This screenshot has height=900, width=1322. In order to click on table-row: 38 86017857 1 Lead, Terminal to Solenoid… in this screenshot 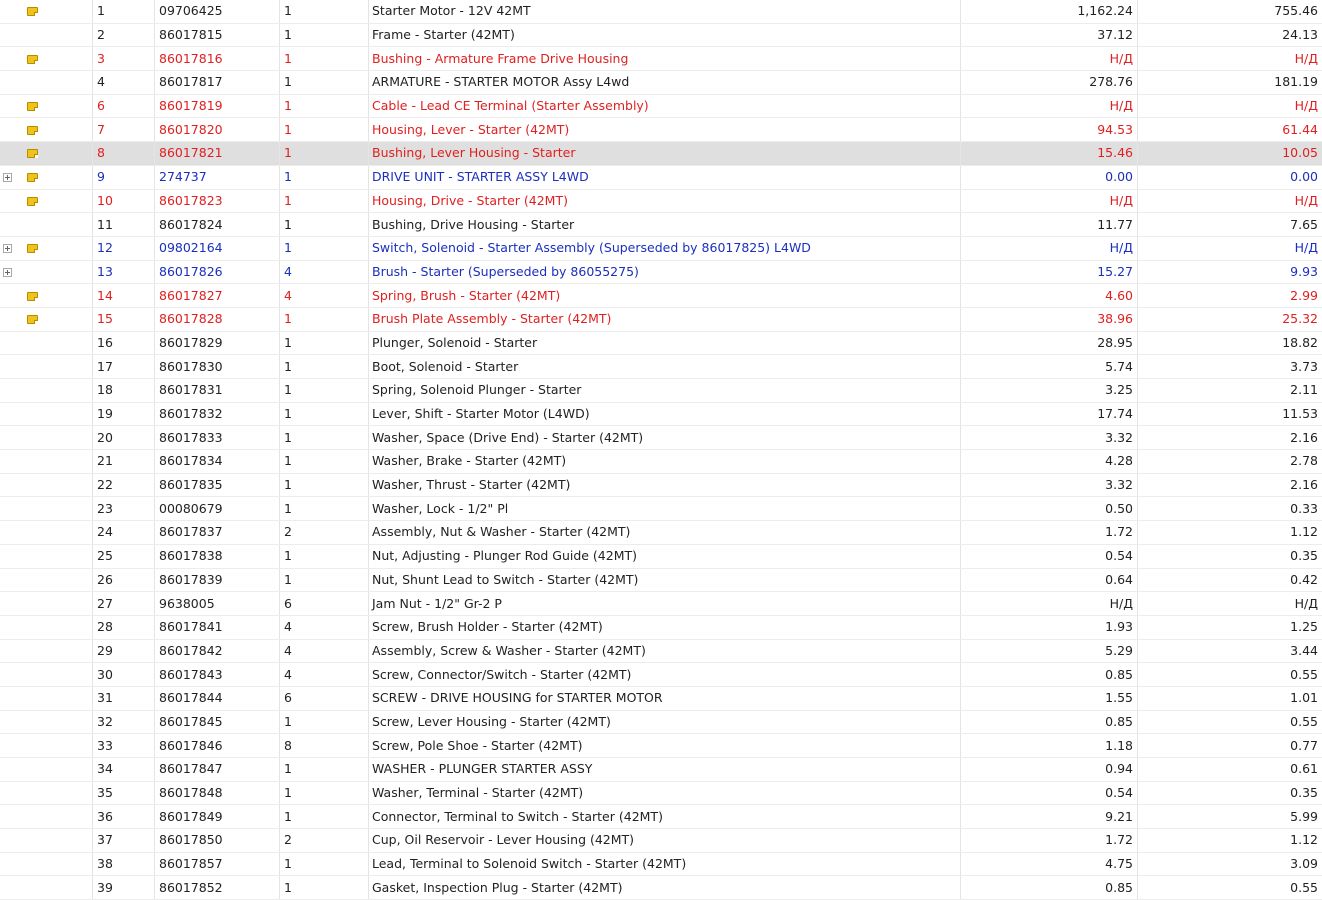, I will do `click(661, 864)`.